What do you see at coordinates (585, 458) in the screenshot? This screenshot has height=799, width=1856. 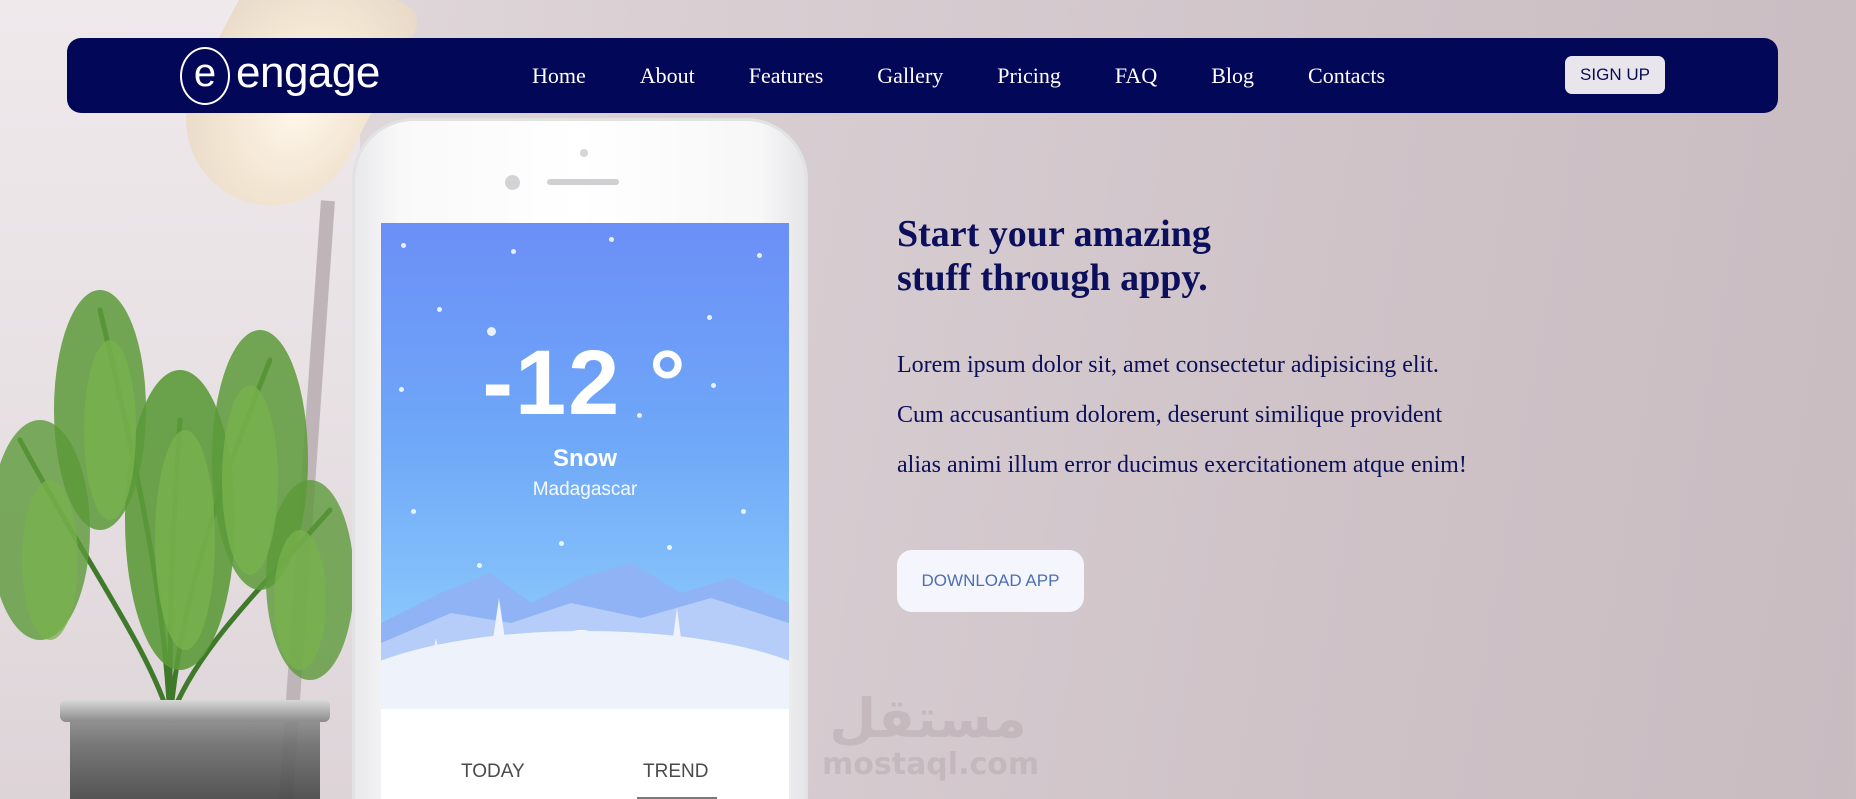 I see `weather-condition: Snow` at bounding box center [585, 458].